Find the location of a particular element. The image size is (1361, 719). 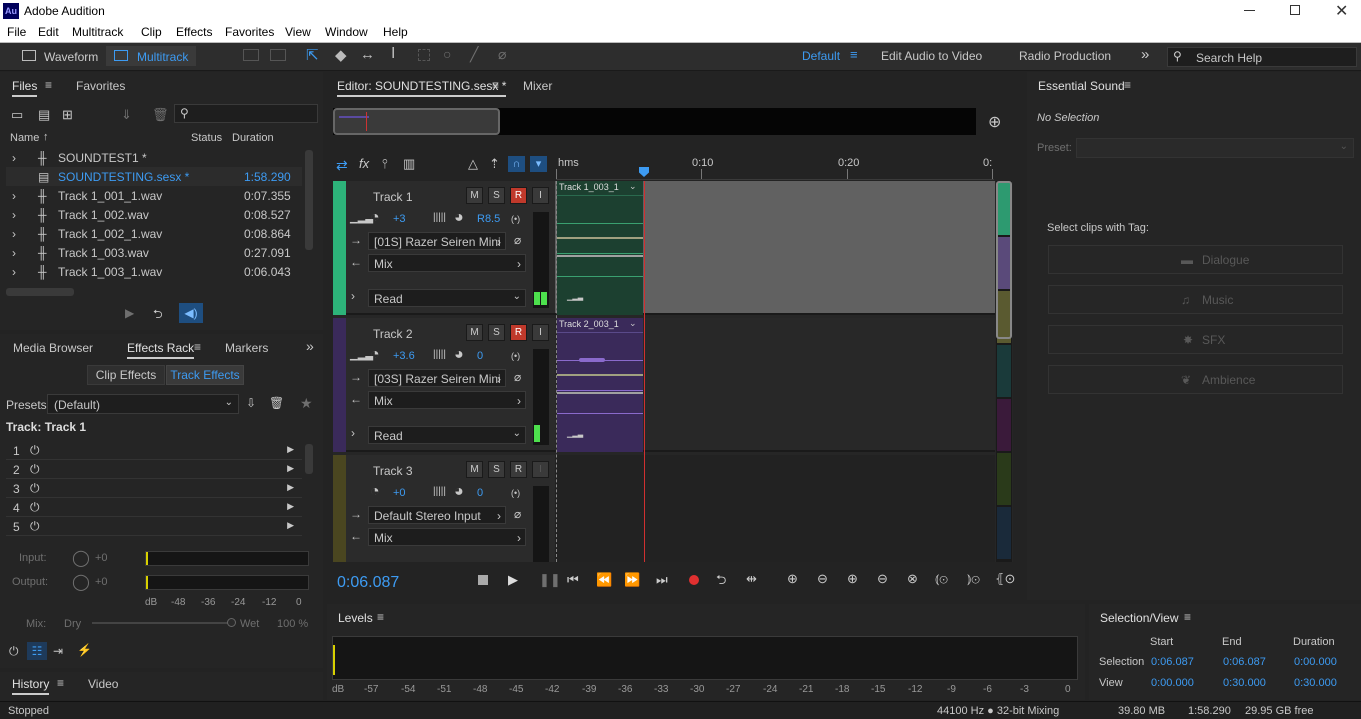

pan-knob-icon: ◕ is located at coordinates (459, 355).